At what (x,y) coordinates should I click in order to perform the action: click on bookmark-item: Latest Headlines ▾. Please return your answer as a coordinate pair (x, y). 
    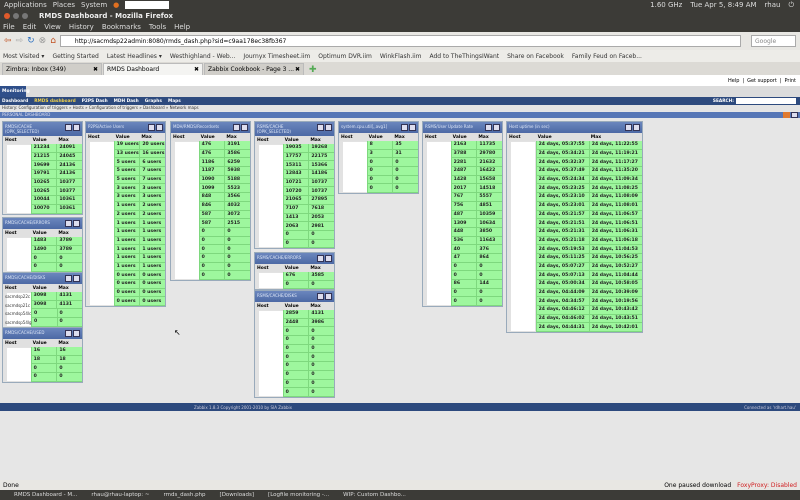
    Looking at the image, I should click on (134, 56).